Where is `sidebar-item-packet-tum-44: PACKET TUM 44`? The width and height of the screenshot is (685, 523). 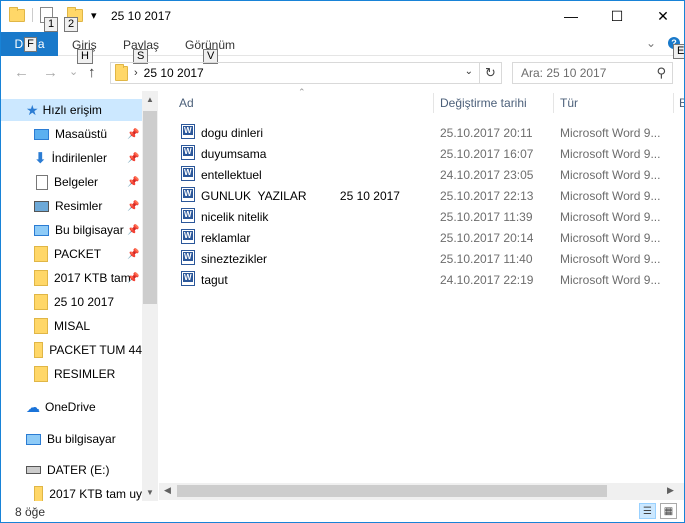
sidebar-item-packet-tum-44: PACKET TUM 44 is located at coordinates (71, 350).